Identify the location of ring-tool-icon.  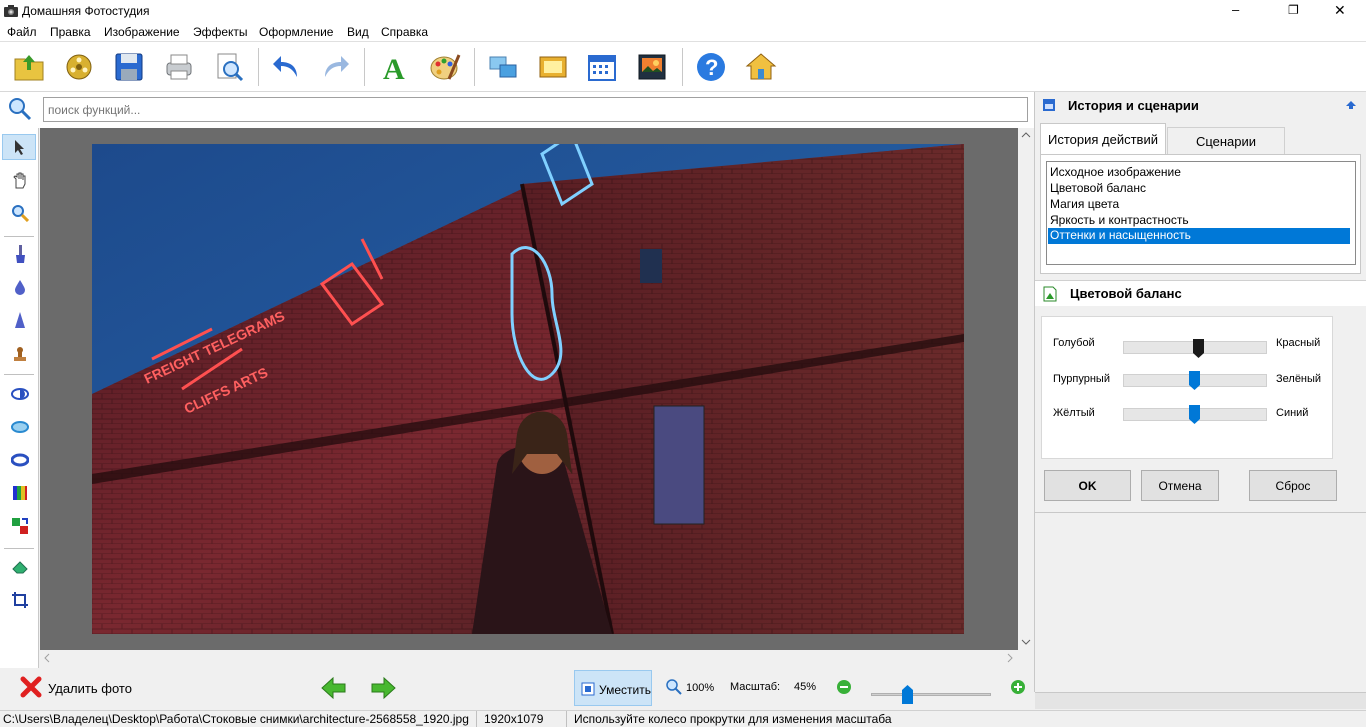
(20, 460).